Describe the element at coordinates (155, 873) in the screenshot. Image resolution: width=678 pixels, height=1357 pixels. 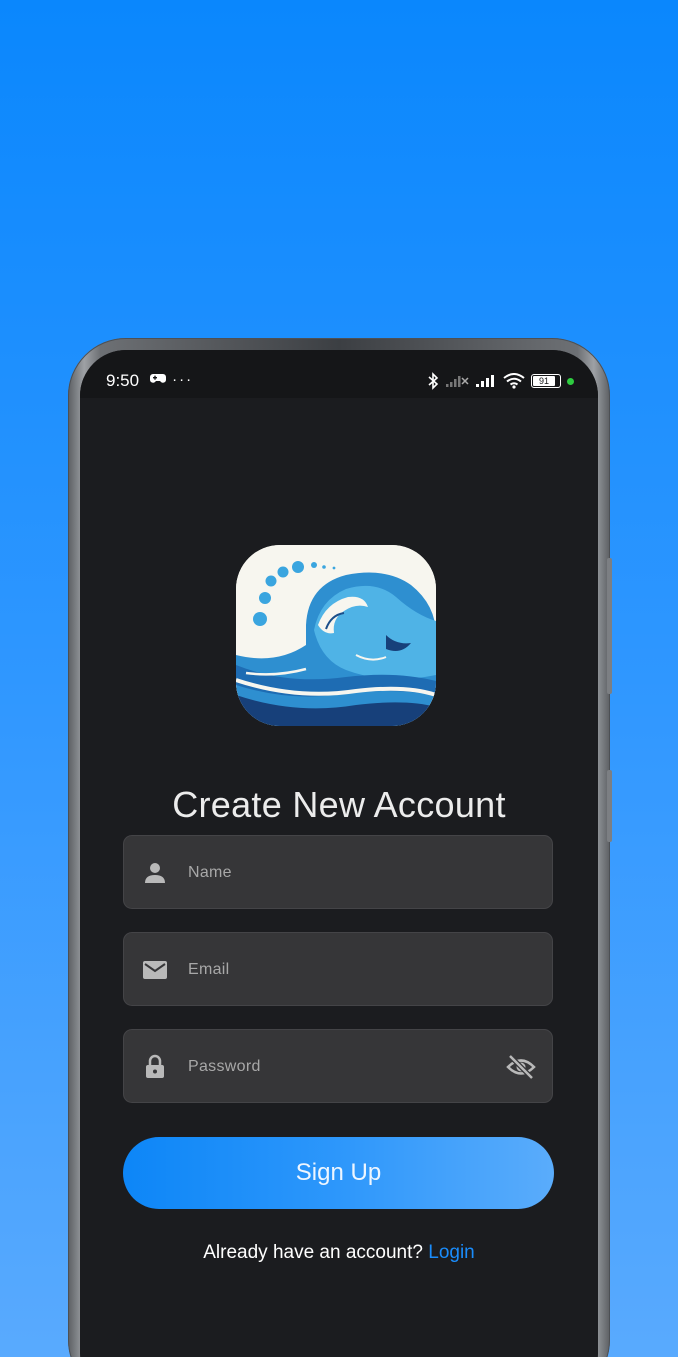
I see `person-icon` at that location.